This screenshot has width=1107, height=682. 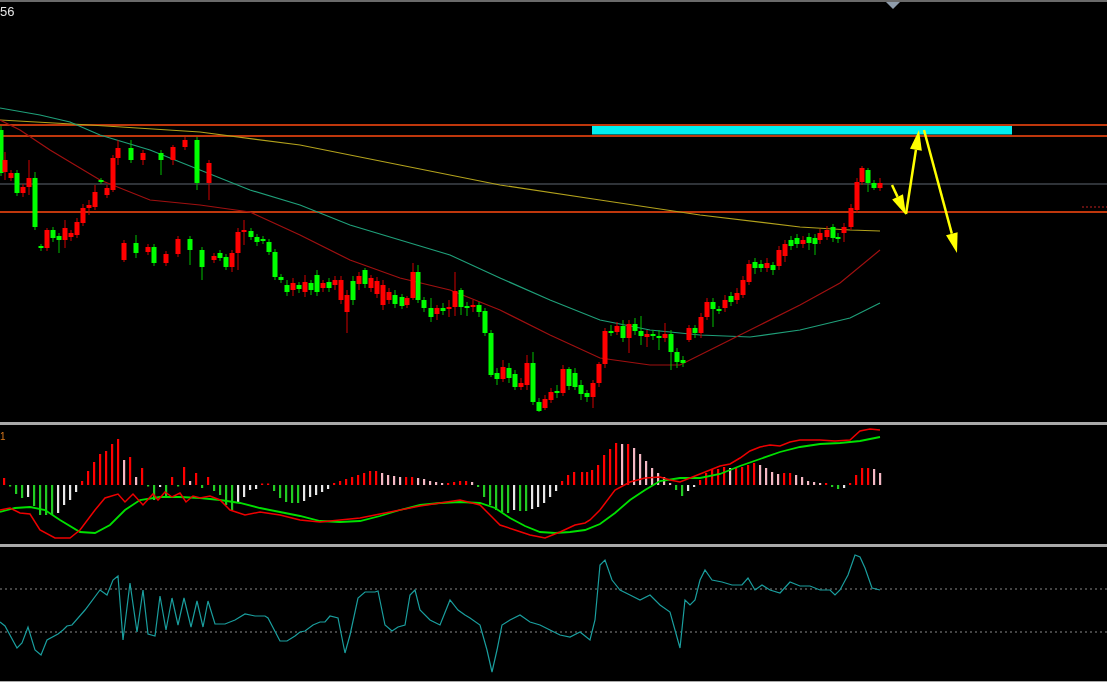 What do you see at coordinates (898, 199) in the screenshot?
I see `down-arrow` at bounding box center [898, 199].